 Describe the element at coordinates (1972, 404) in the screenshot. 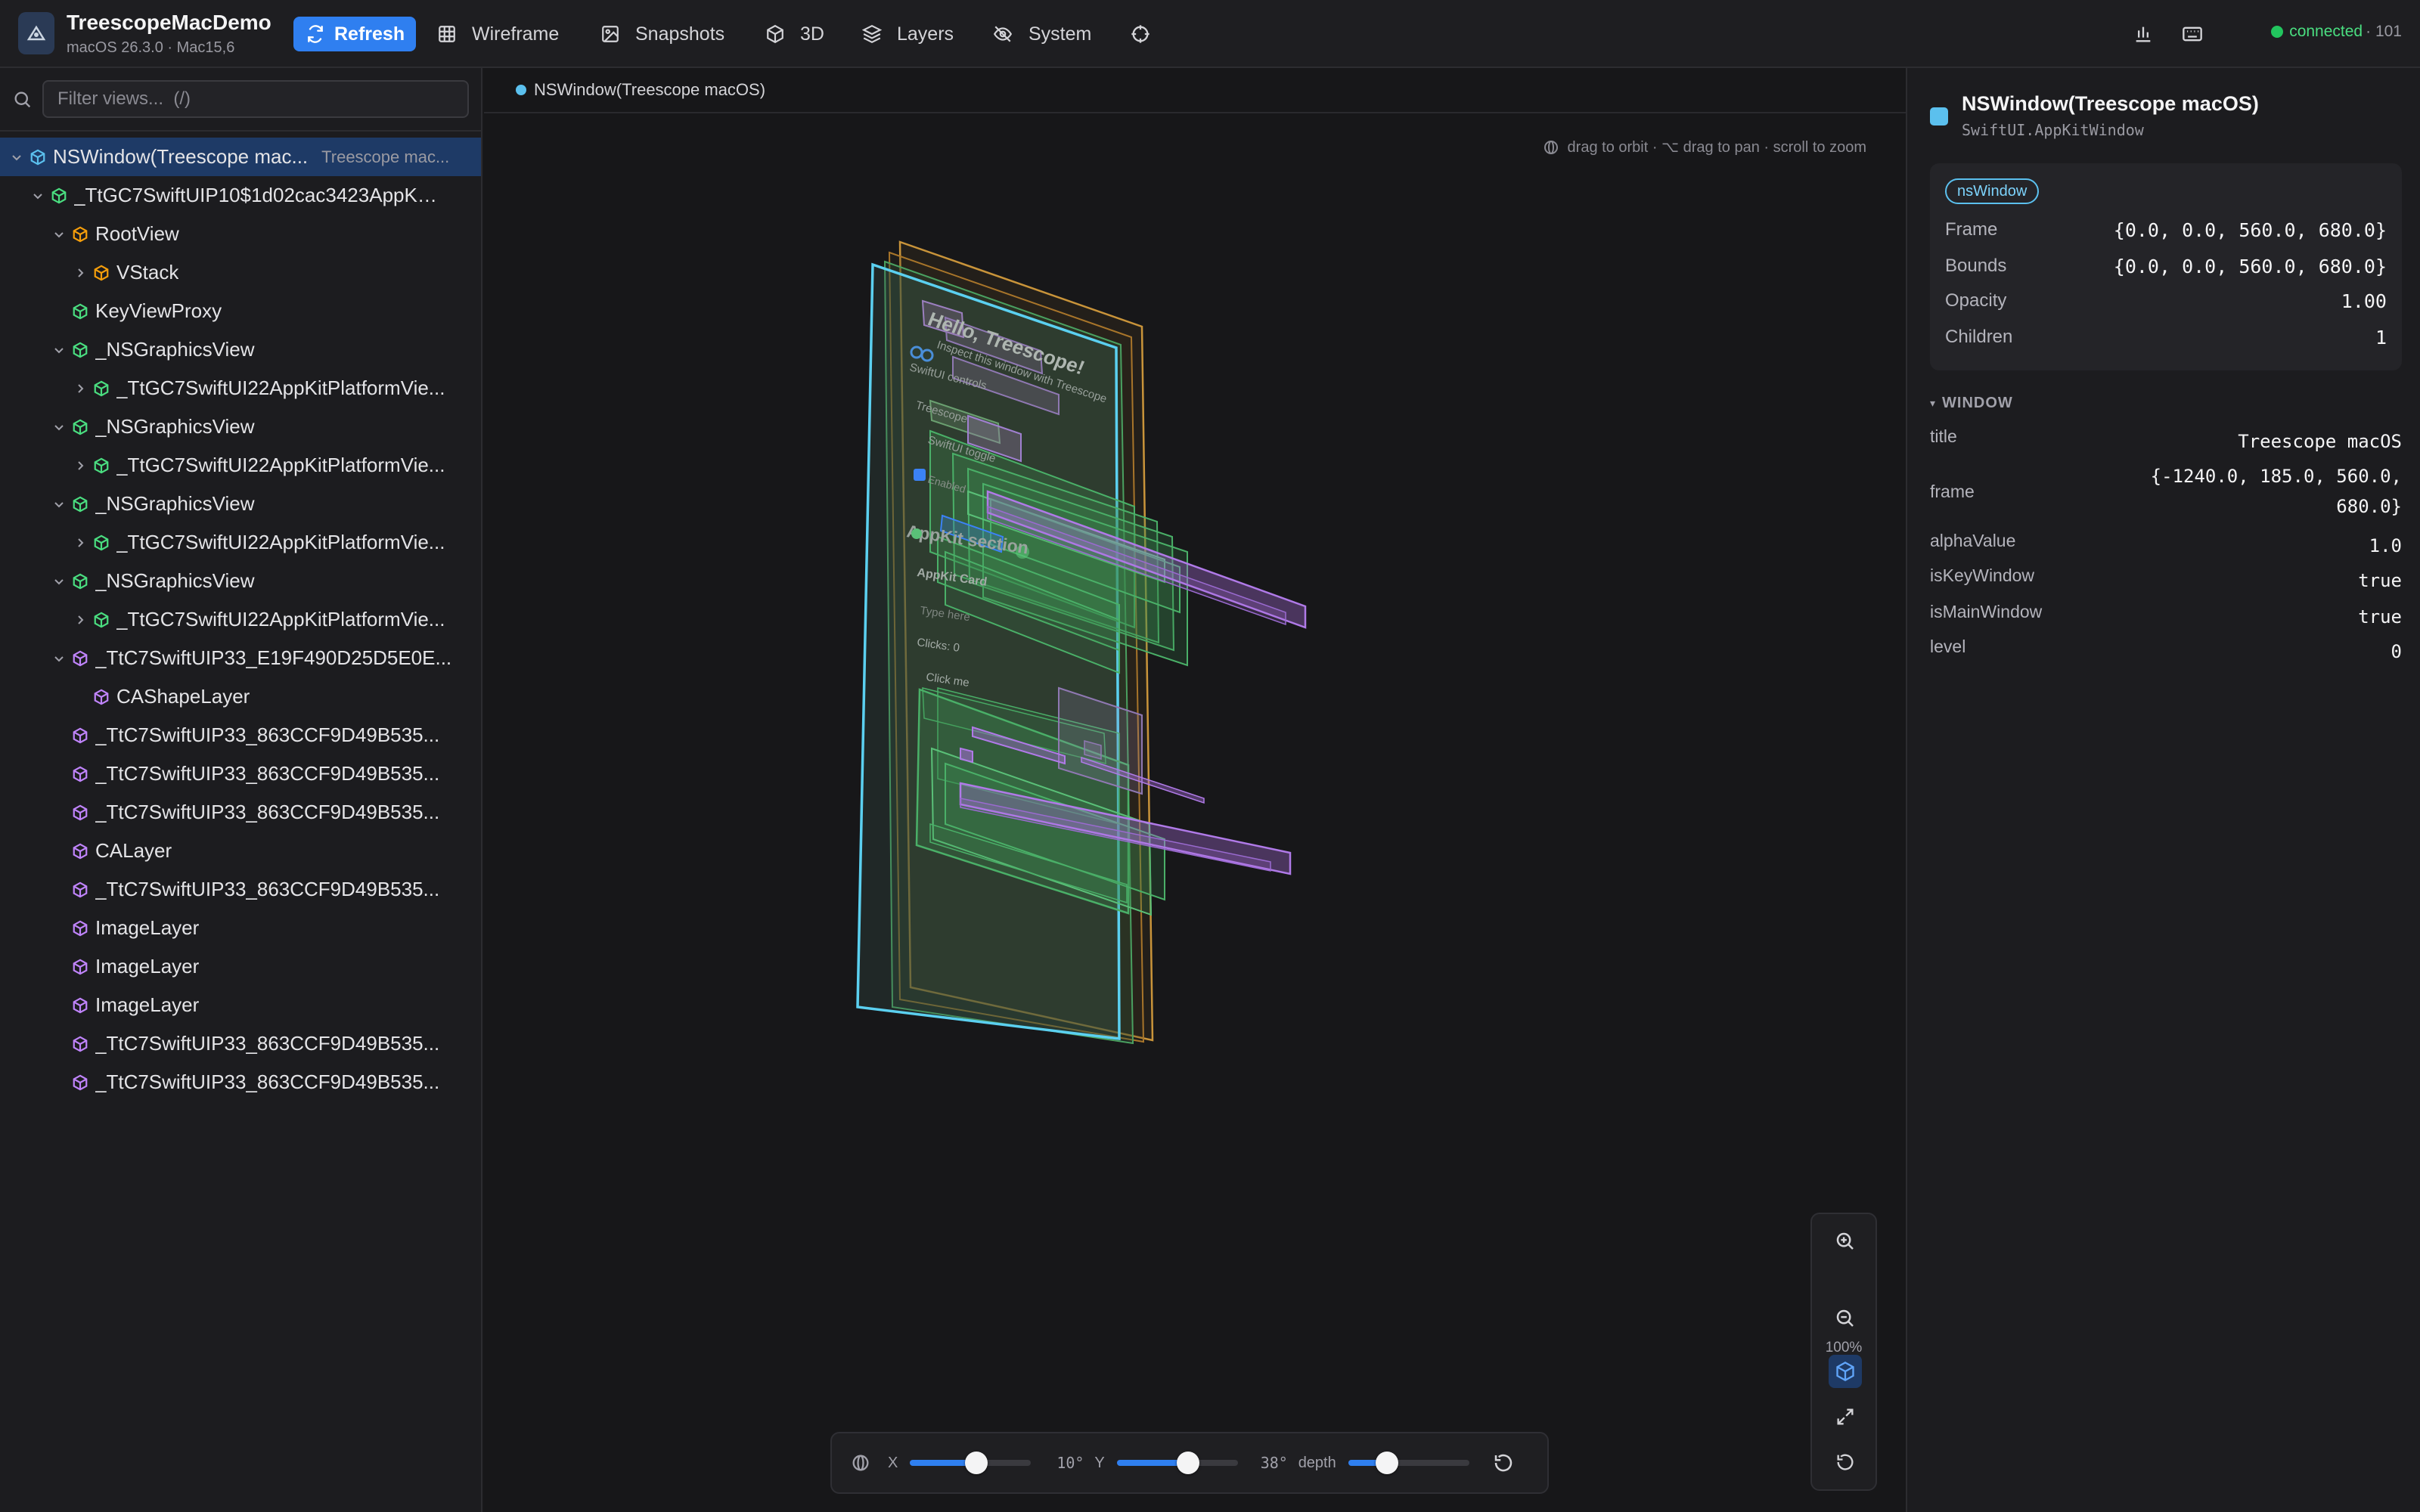

I see `window-section-header: ▾ WINDOW` at that location.